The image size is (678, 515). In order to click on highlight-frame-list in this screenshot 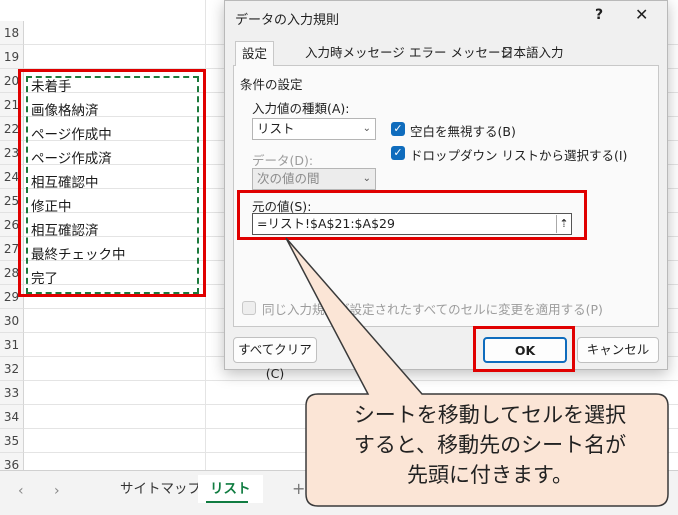, I will do `click(112, 183)`.